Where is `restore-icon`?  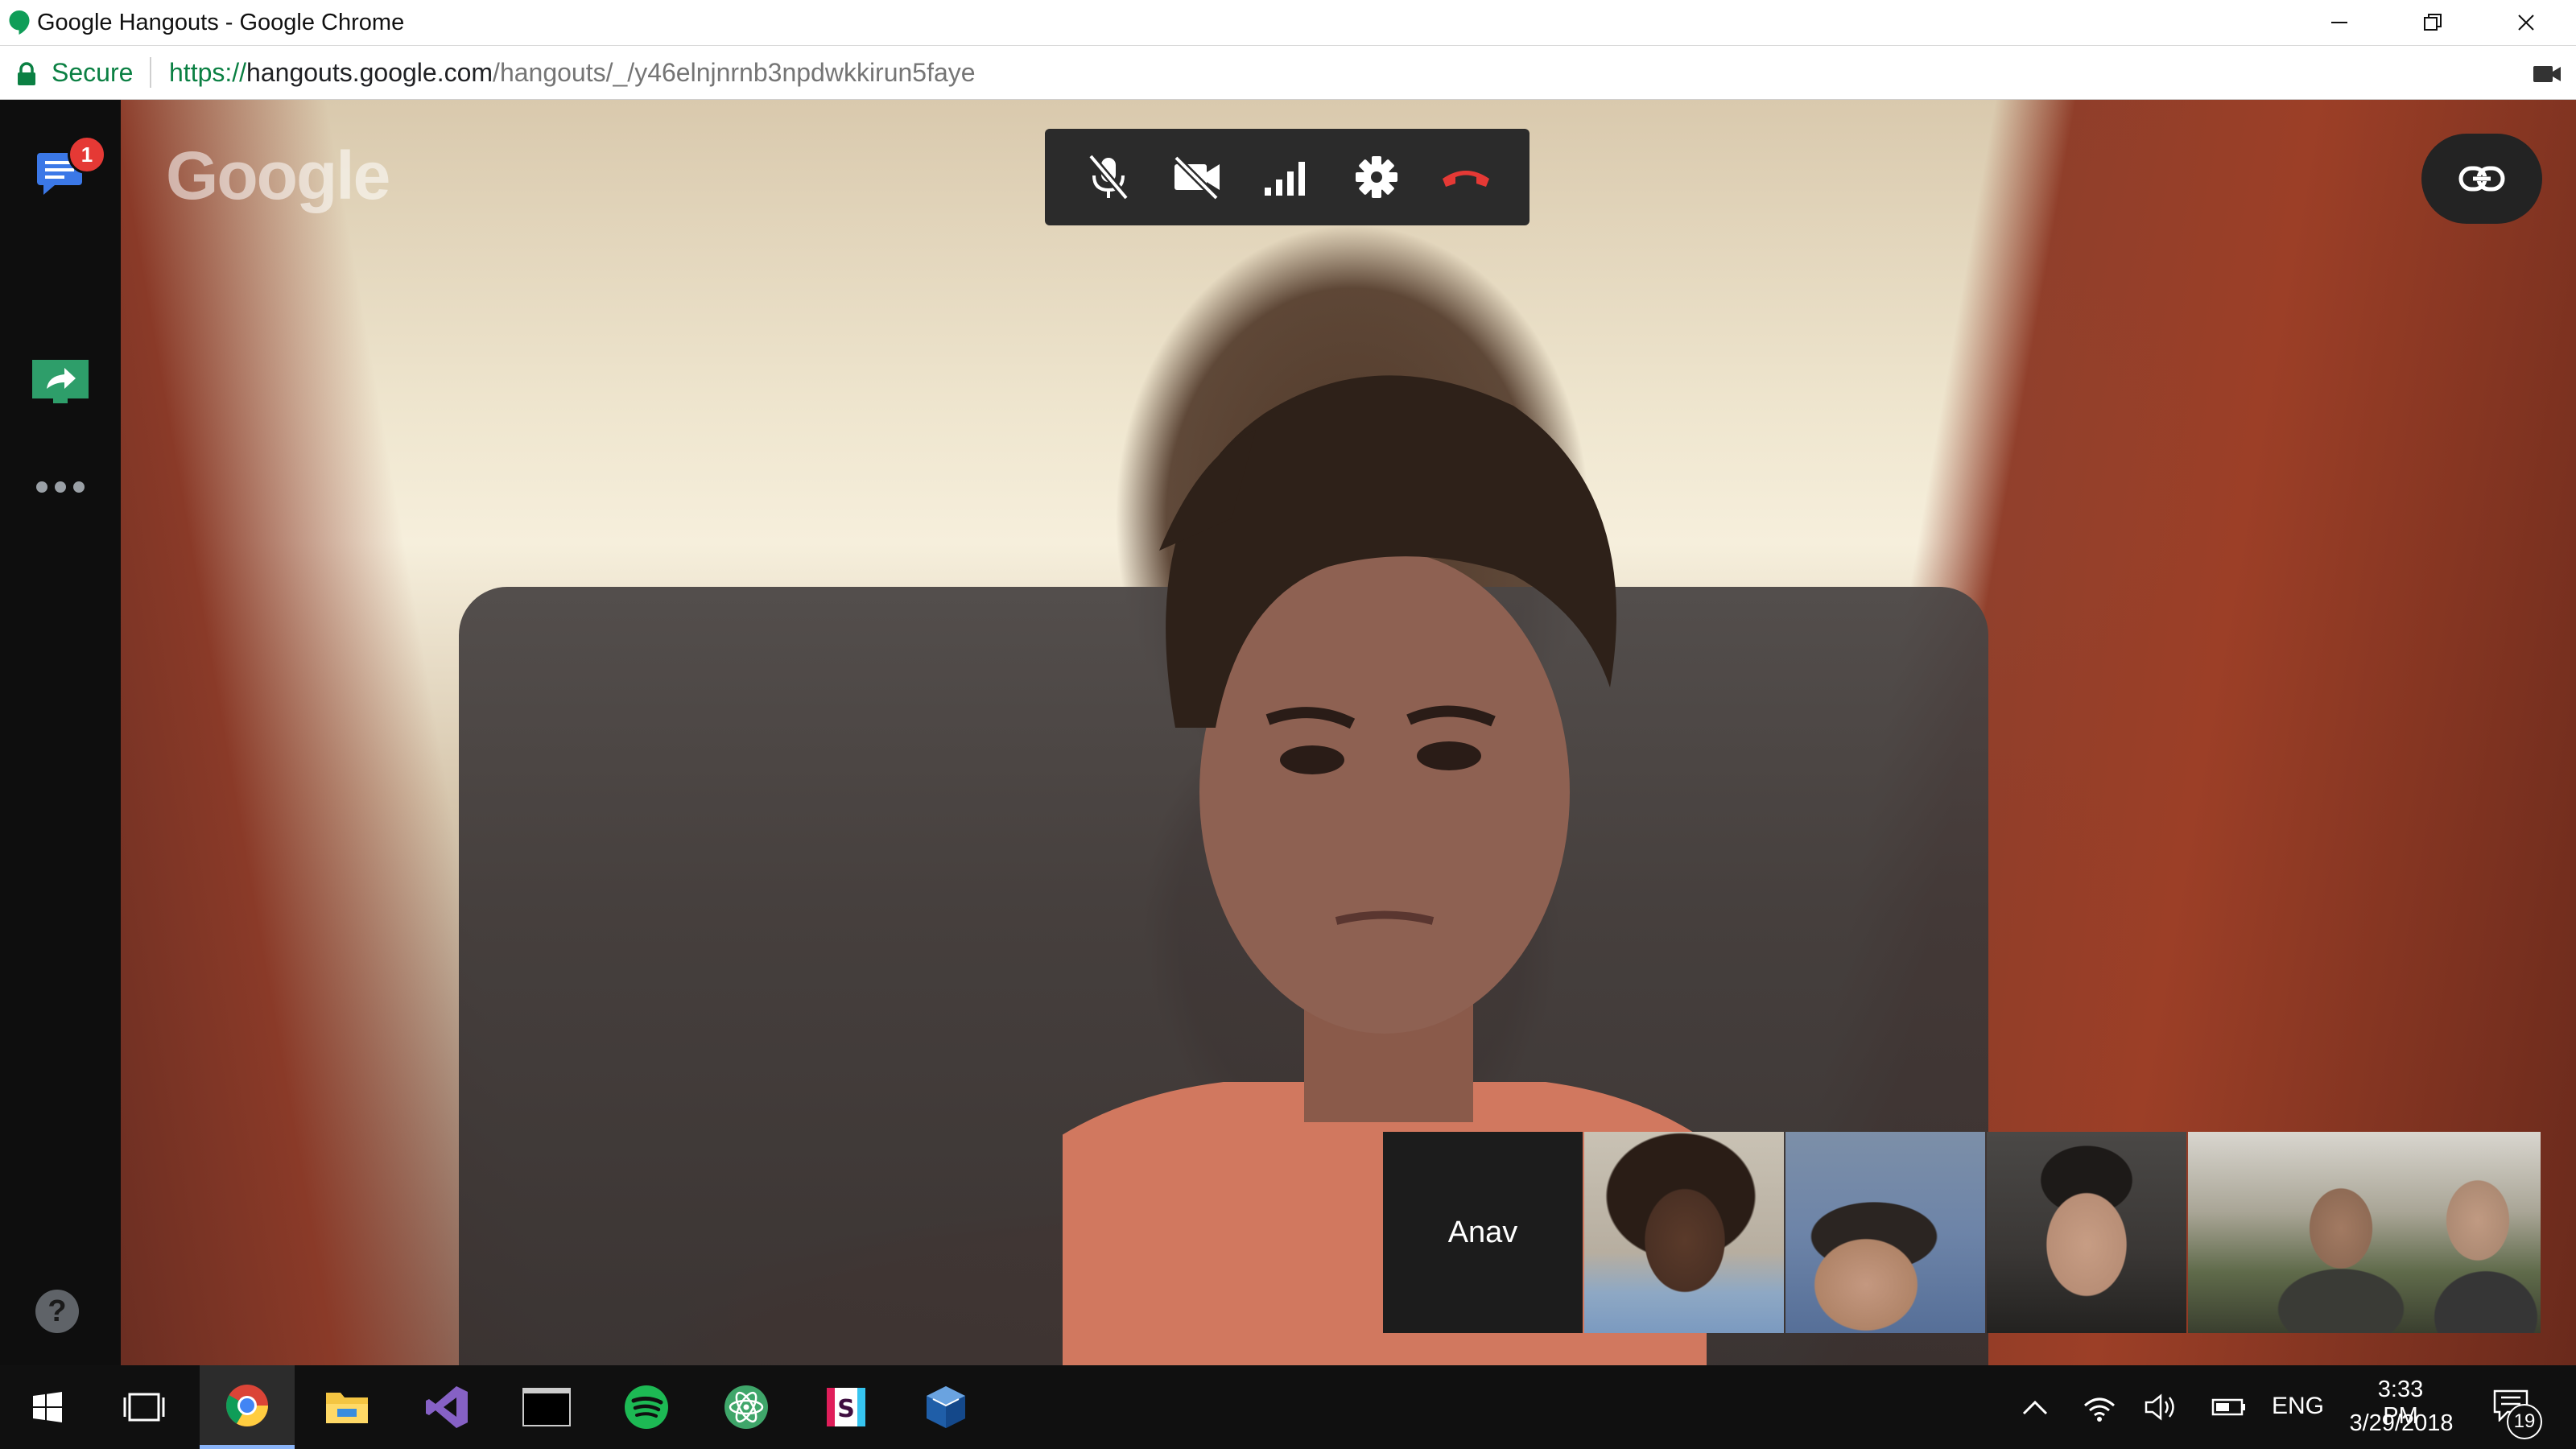 restore-icon is located at coordinates (2433, 22).